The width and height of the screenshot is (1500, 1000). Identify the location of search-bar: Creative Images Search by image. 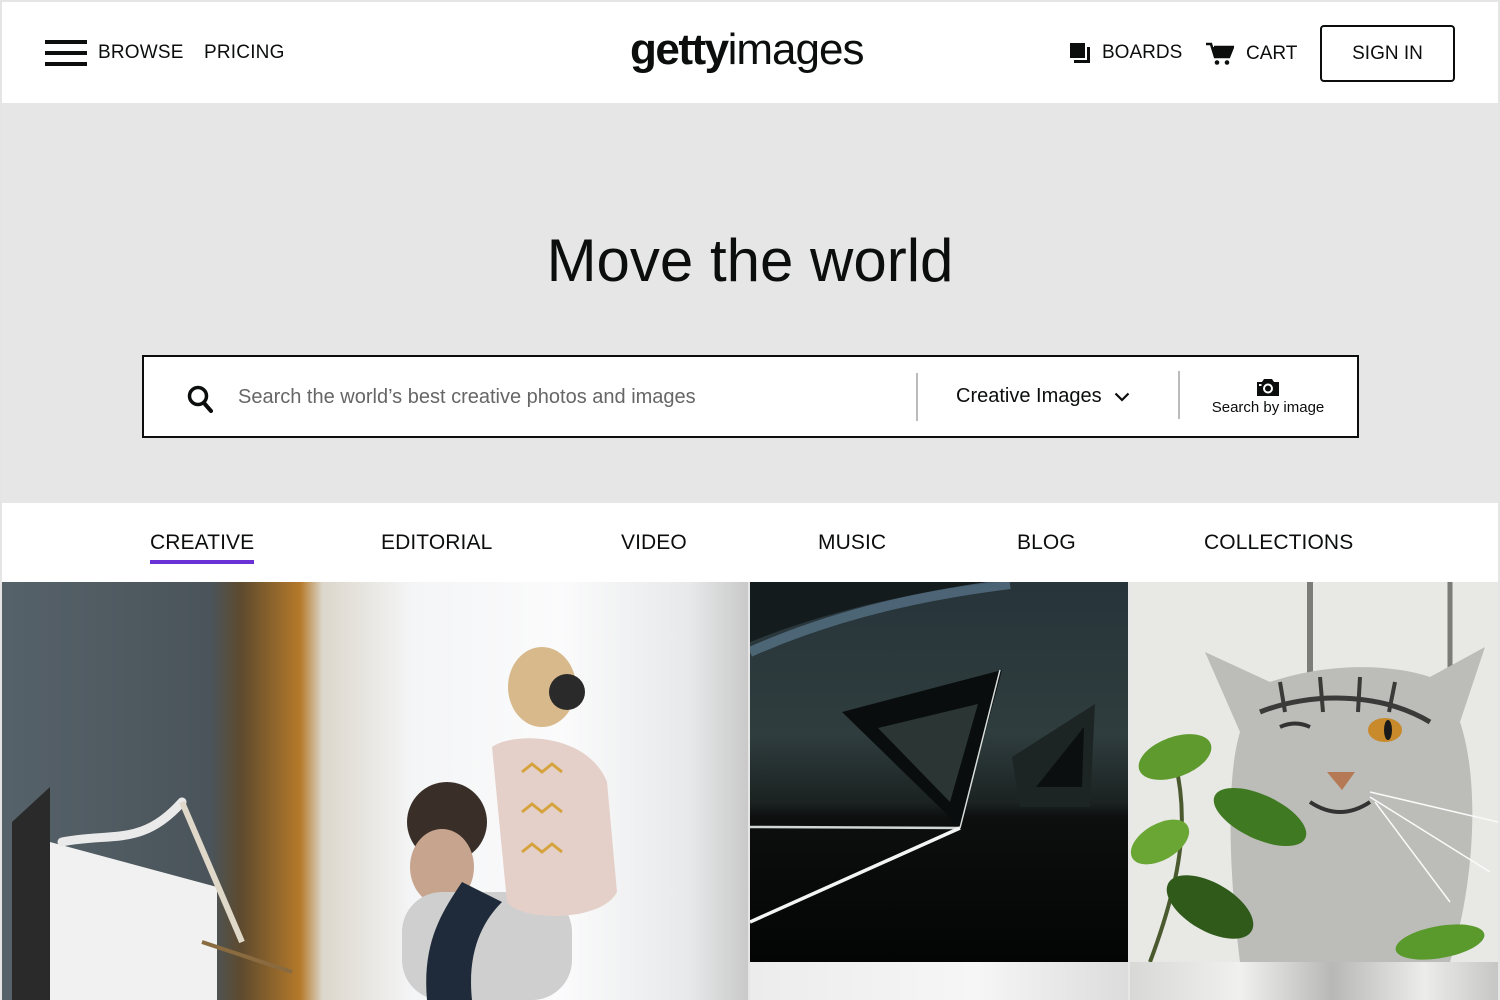
(750, 396).